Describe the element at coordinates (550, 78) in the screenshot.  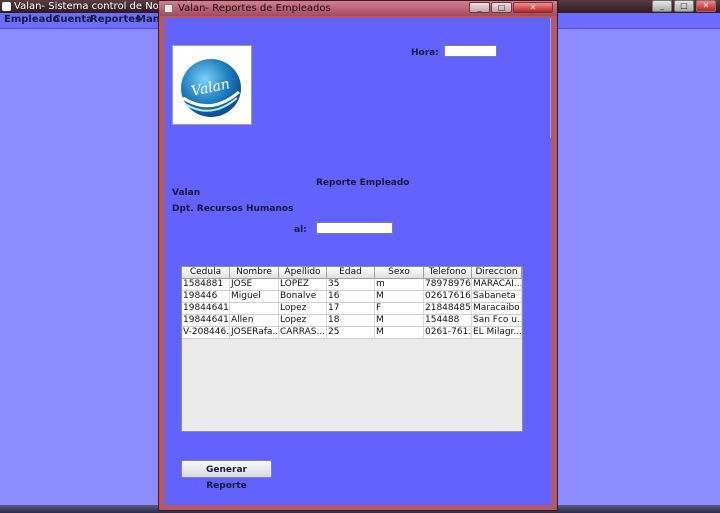
I see `panel-edge-line` at that location.